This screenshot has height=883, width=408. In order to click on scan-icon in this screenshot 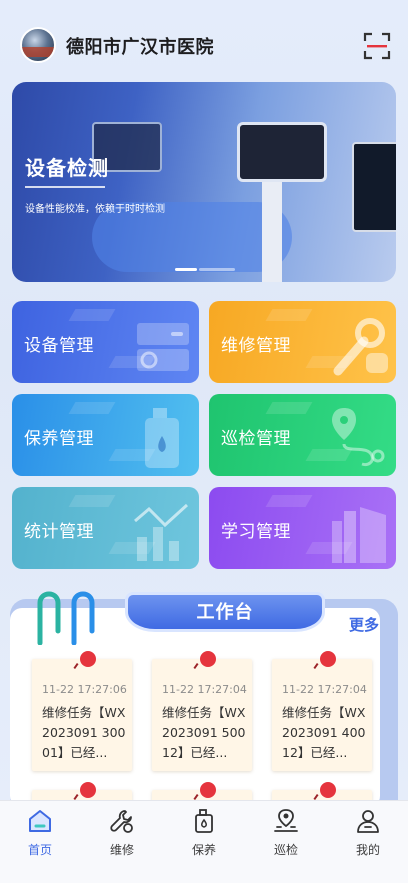, I will do `click(377, 46)`.